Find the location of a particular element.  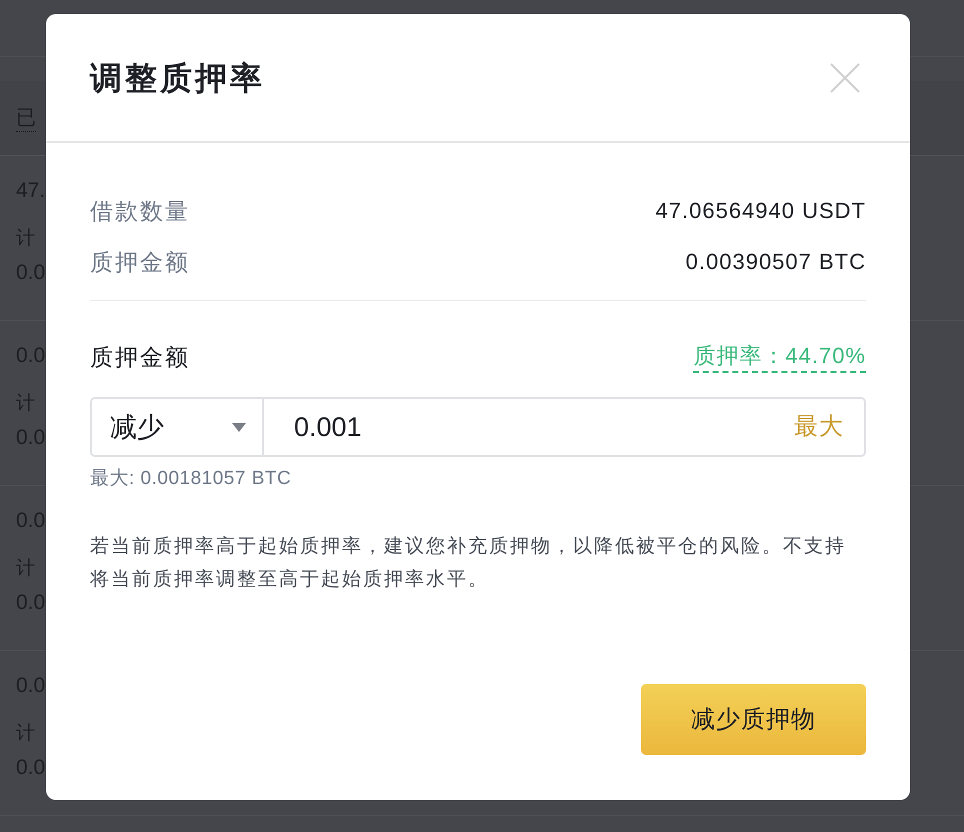

summary-label: 质押金额 is located at coordinates (140, 262).